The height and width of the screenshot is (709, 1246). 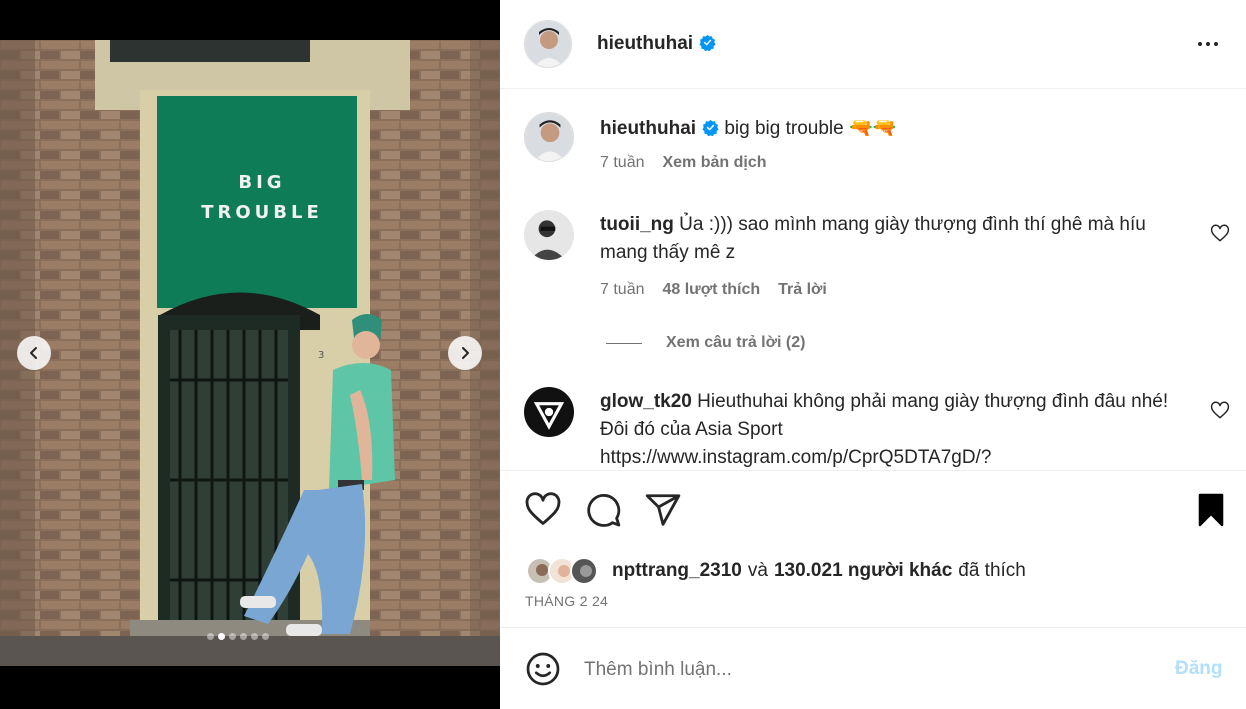 I want to click on caption-time: 7 tuần, so click(x=622, y=162).